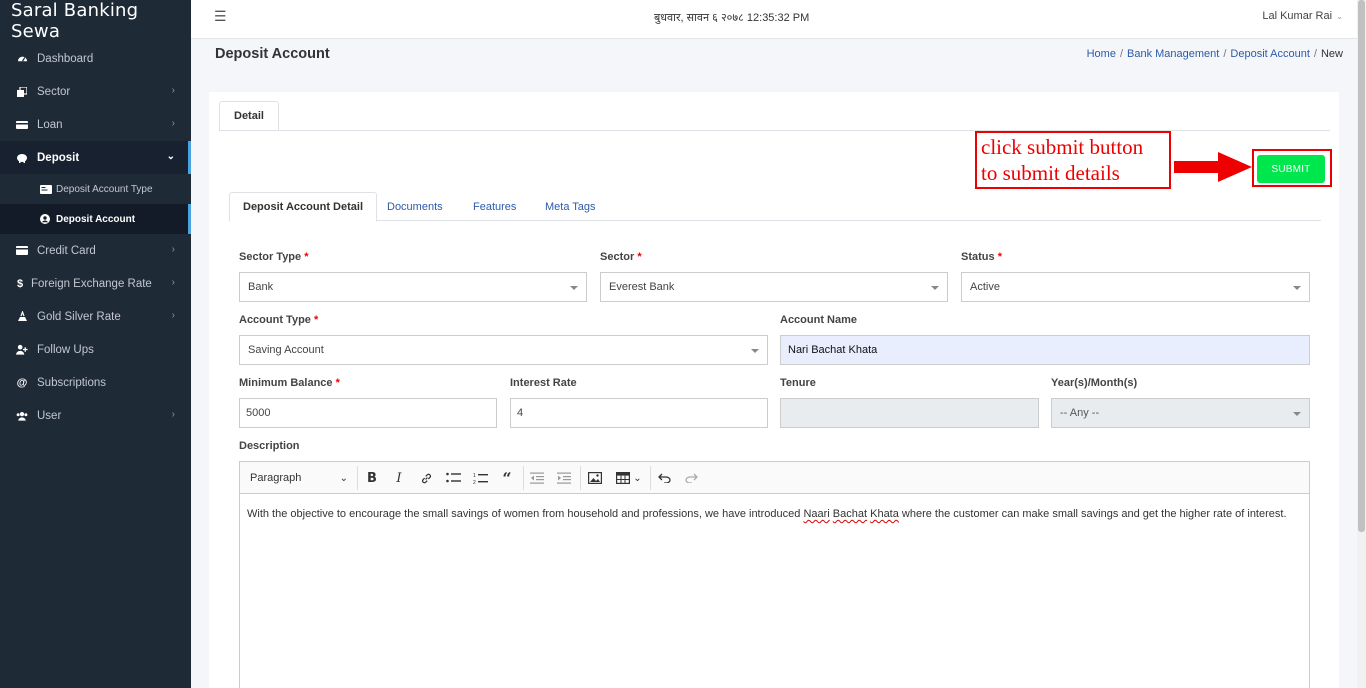  Describe the element at coordinates (65, 58) in the screenshot. I see `sidebar-item-label: Dashboard` at that location.